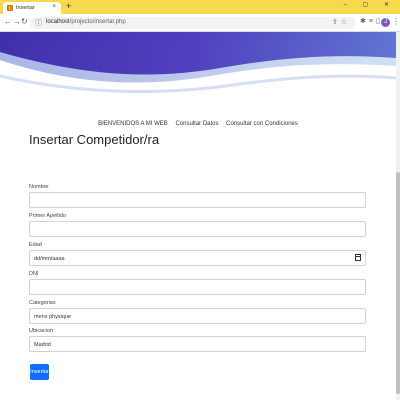 The image size is (400, 400). I want to click on url-host: localhost, so click(58, 22).